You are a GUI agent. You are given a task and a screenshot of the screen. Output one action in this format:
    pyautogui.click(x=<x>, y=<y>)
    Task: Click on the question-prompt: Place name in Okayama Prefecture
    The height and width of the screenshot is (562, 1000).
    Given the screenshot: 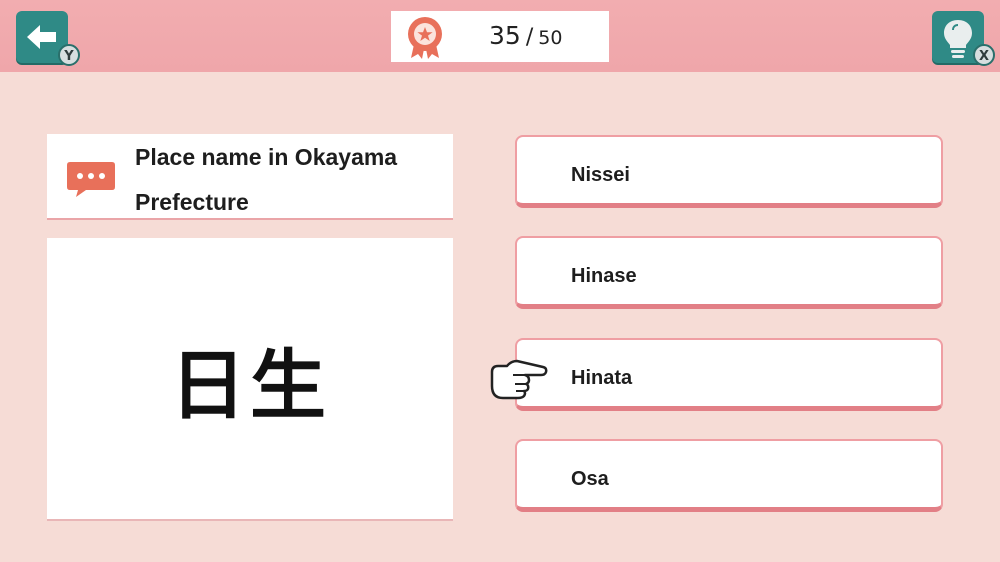 What is the action you would take?
    pyautogui.click(x=266, y=179)
    